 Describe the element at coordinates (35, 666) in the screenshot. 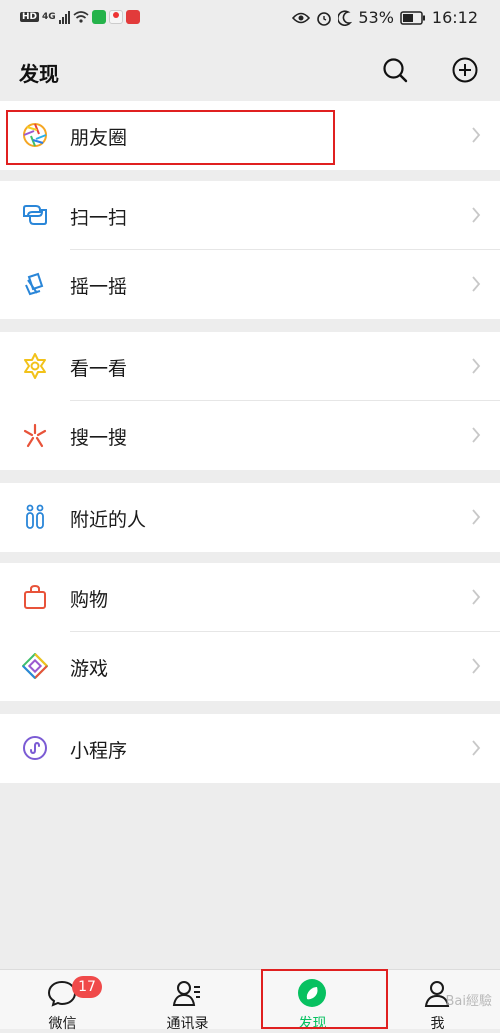

I see `games-icon` at that location.